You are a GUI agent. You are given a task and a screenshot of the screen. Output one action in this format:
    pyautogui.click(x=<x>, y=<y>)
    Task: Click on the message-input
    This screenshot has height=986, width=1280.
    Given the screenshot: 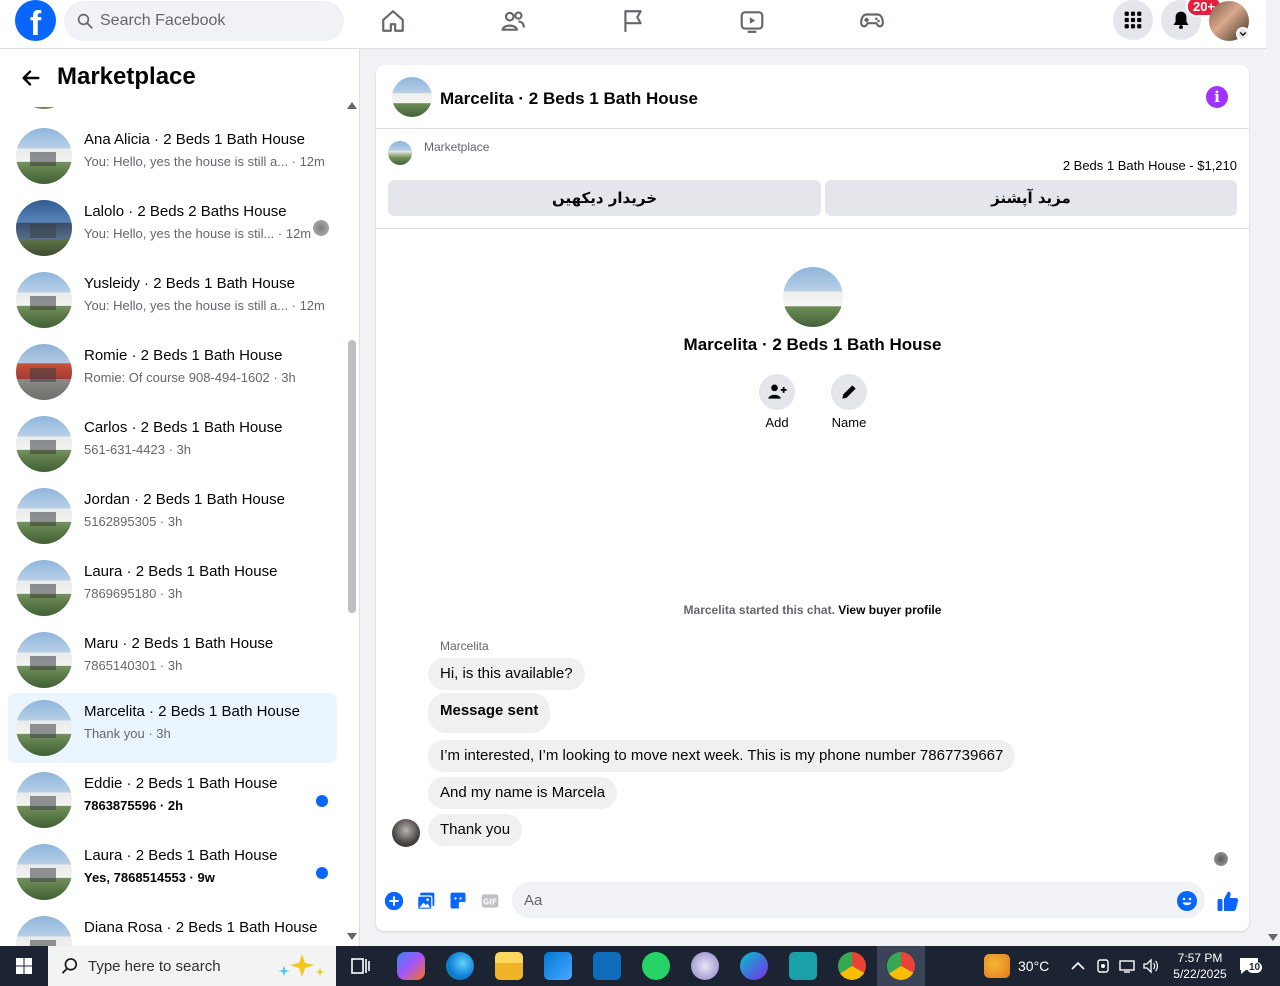 What is the action you would take?
    pyautogui.click(x=844, y=900)
    